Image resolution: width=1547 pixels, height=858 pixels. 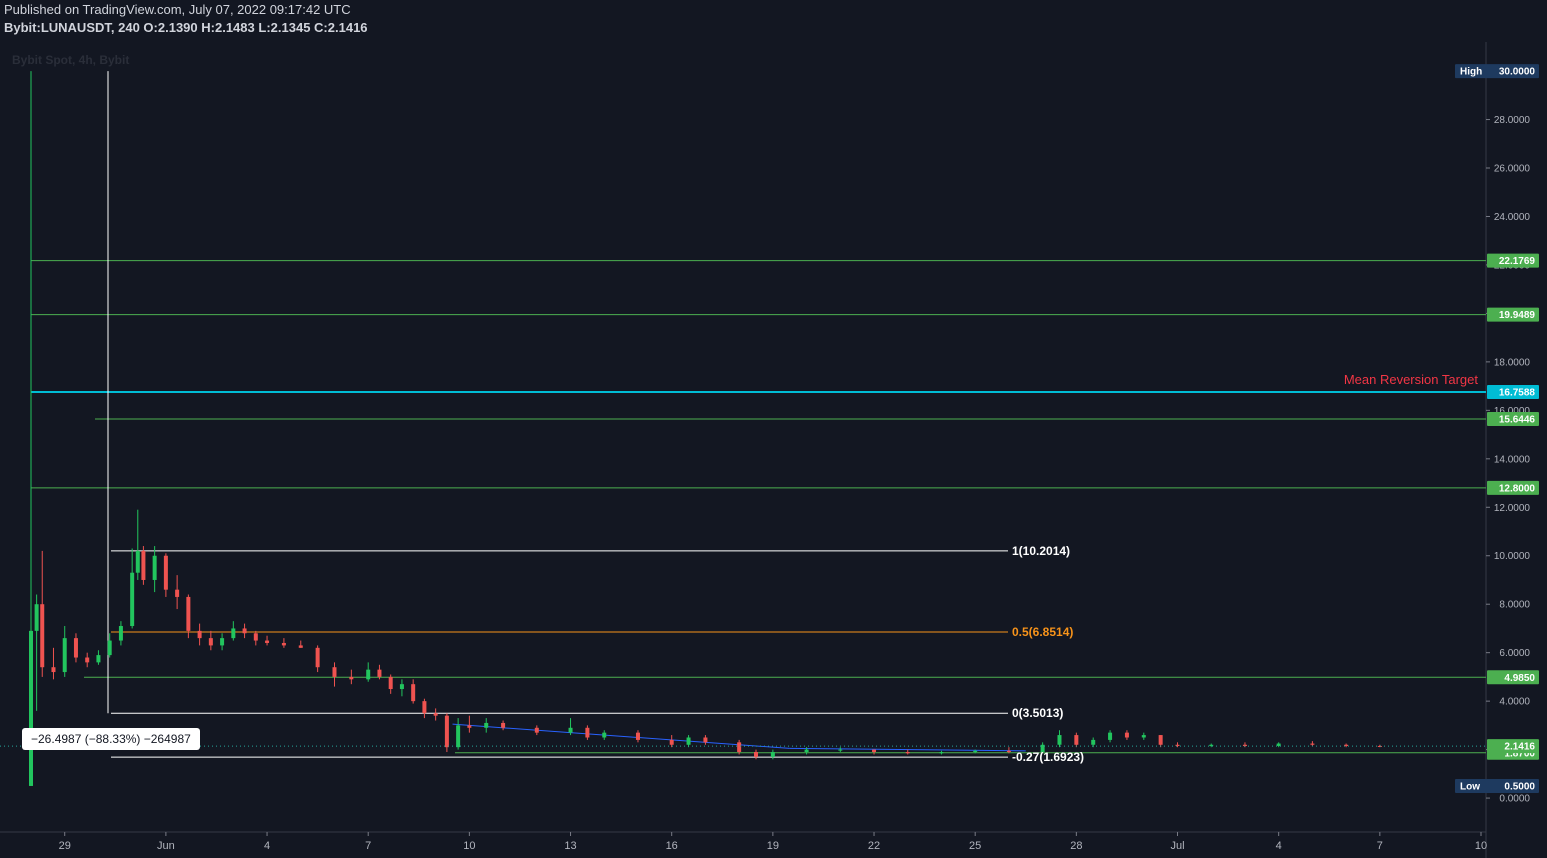 What do you see at coordinates (1471, 72) in the screenshot?
I see `high-badge-label: High` at bounding box center [1471, 72].